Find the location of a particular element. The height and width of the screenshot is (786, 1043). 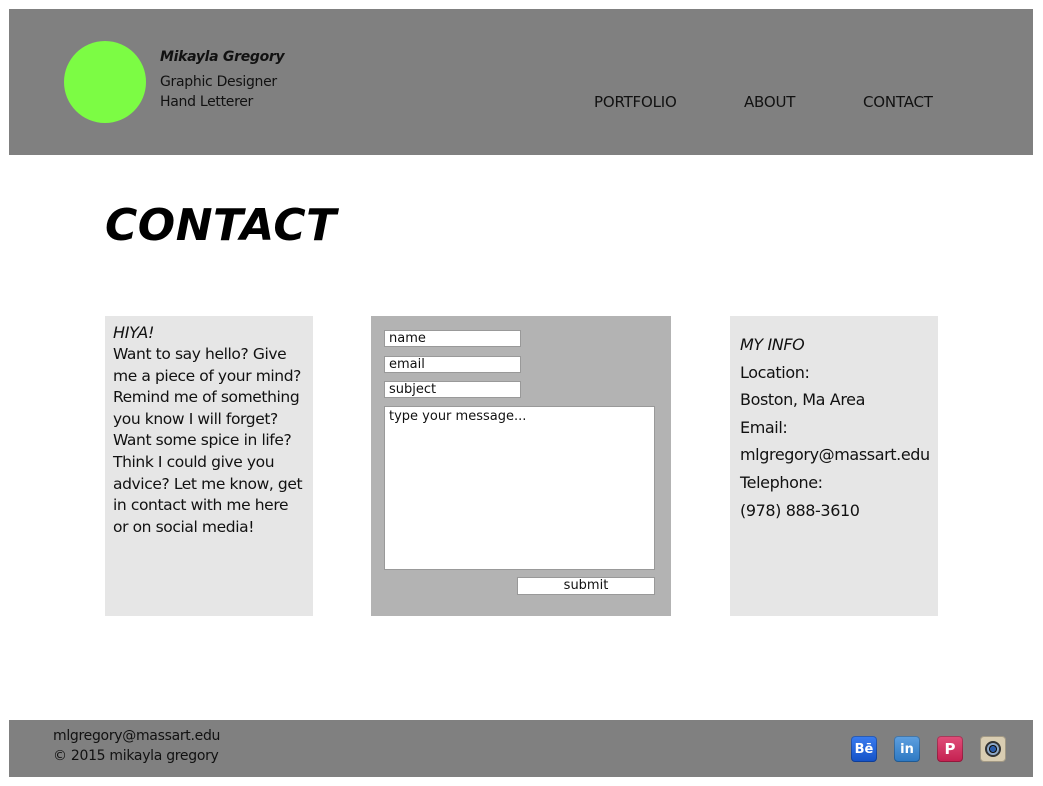

instagram-lens is located at coordinates (993, 749).